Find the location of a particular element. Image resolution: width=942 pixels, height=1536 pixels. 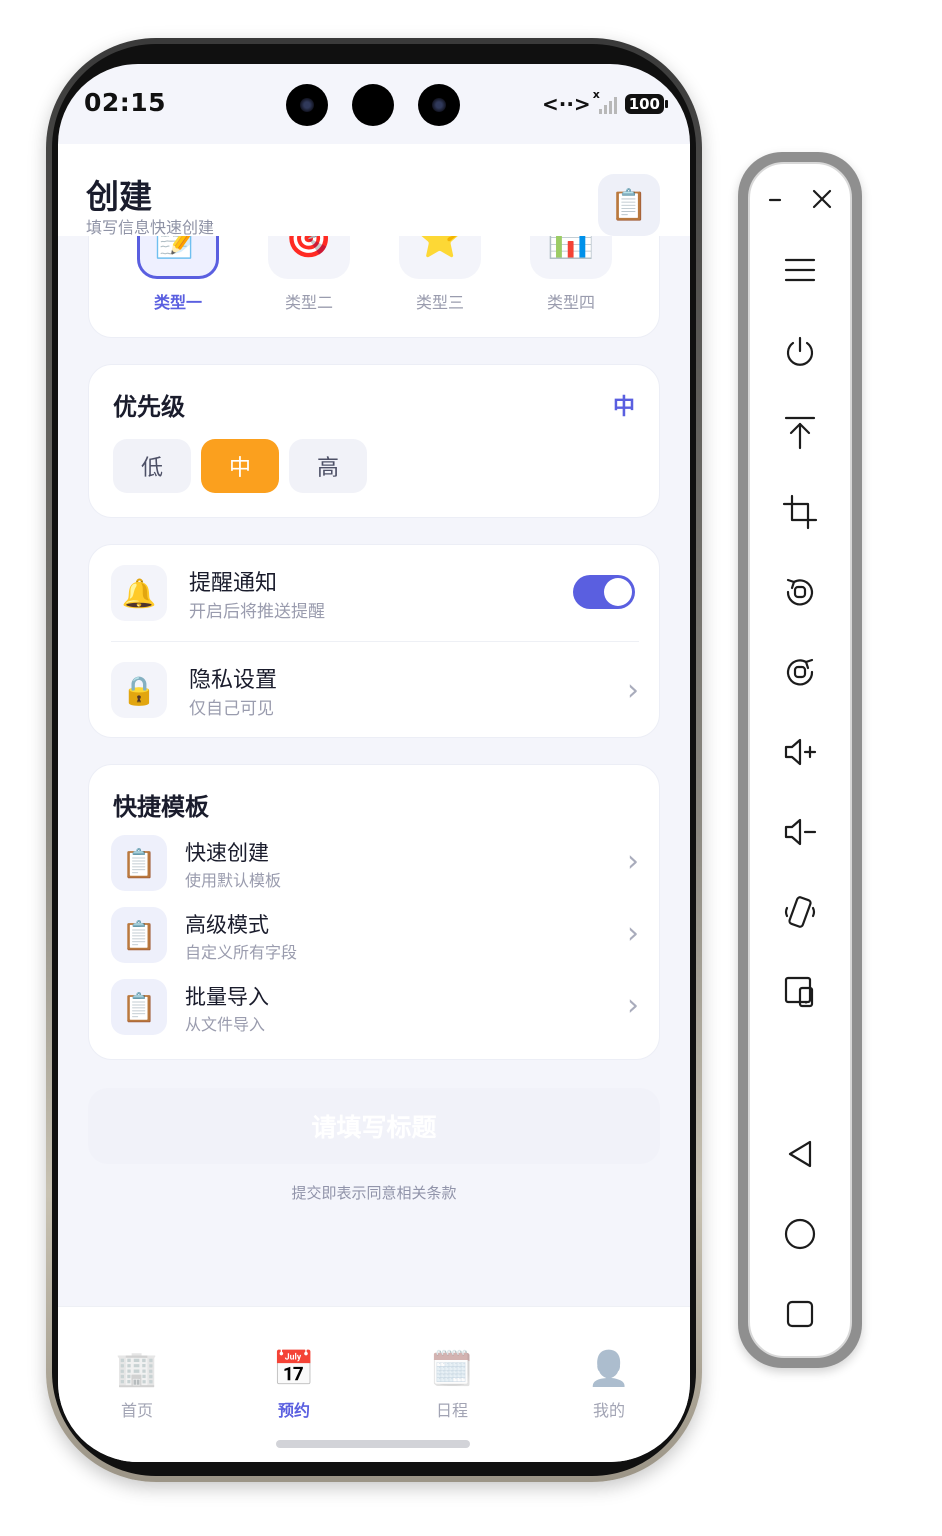

recents-icon is located at coordinates (800, 1314).